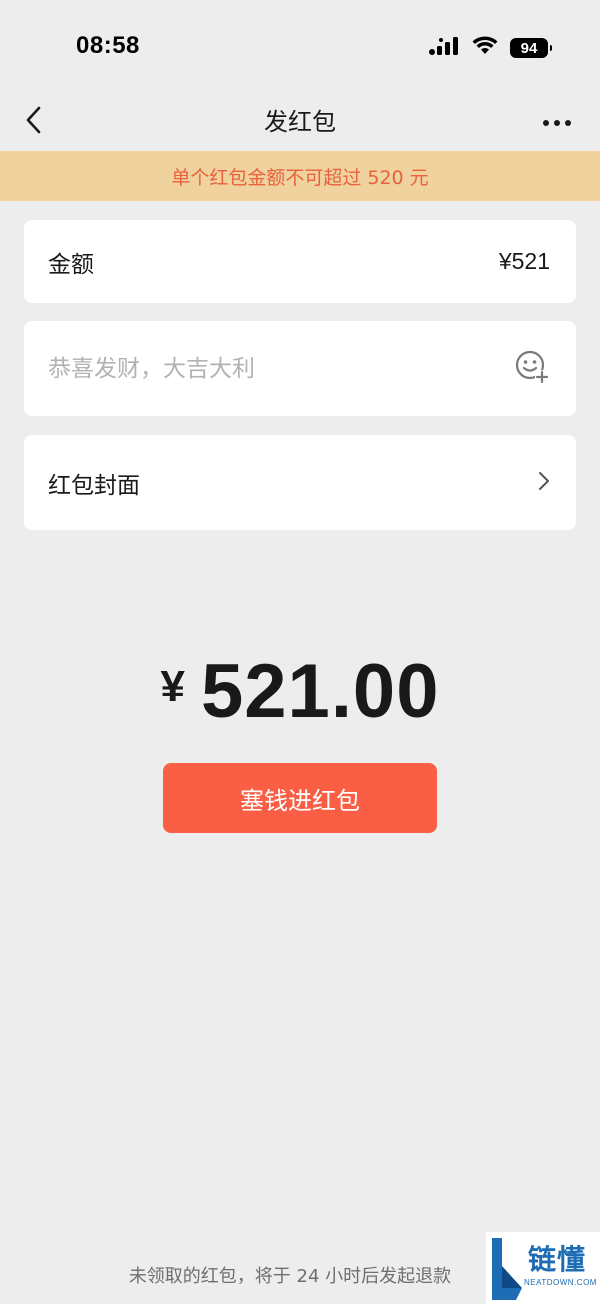  What do you see at coordinates (108, 45) in the screenshot?
I see `status-time: 08:58` at bounding box center [108, 45].